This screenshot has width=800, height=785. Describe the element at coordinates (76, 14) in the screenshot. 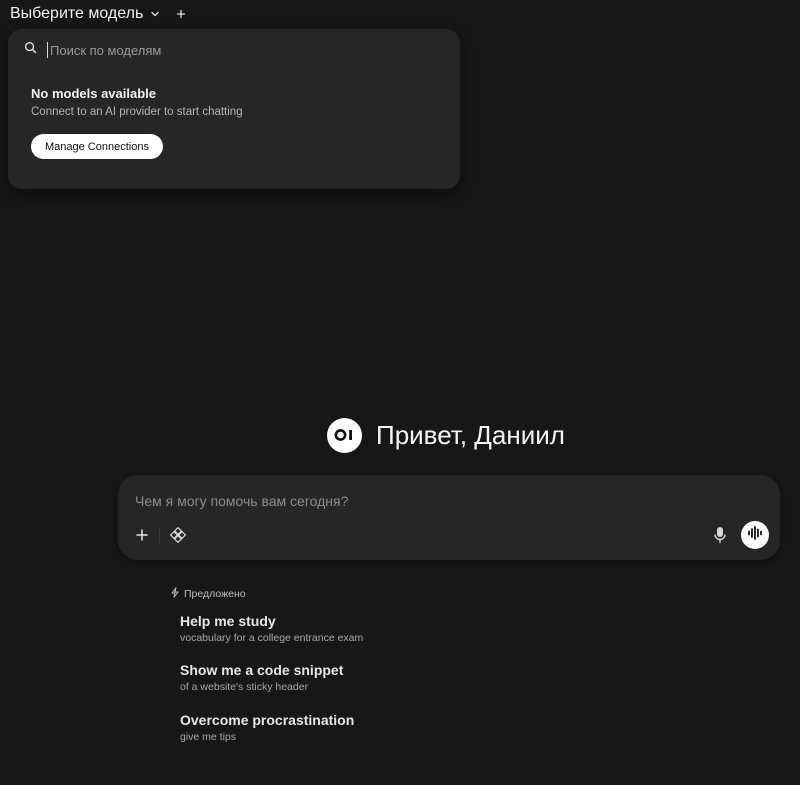

I see `model-selector-label: Выберите модель` at that location.